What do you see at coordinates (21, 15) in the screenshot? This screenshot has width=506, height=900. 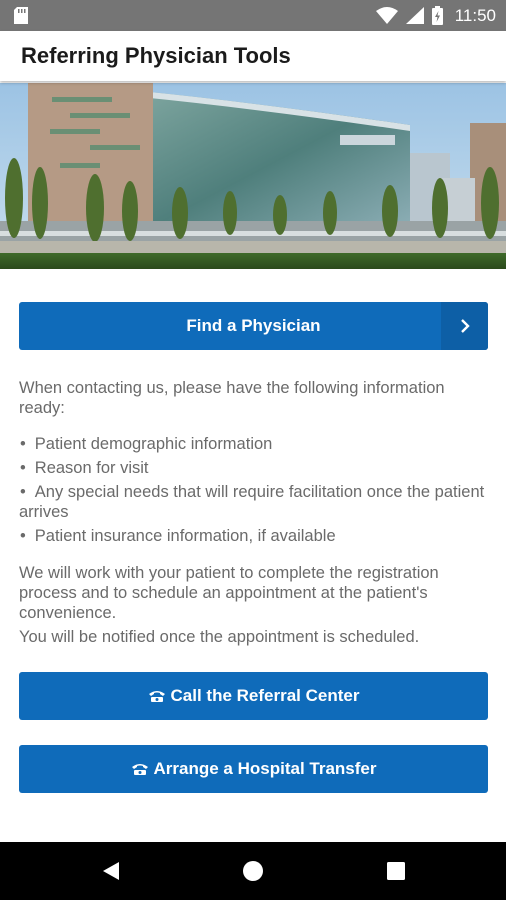 I see `sd-card-icon` at bounding box center [21, 15].